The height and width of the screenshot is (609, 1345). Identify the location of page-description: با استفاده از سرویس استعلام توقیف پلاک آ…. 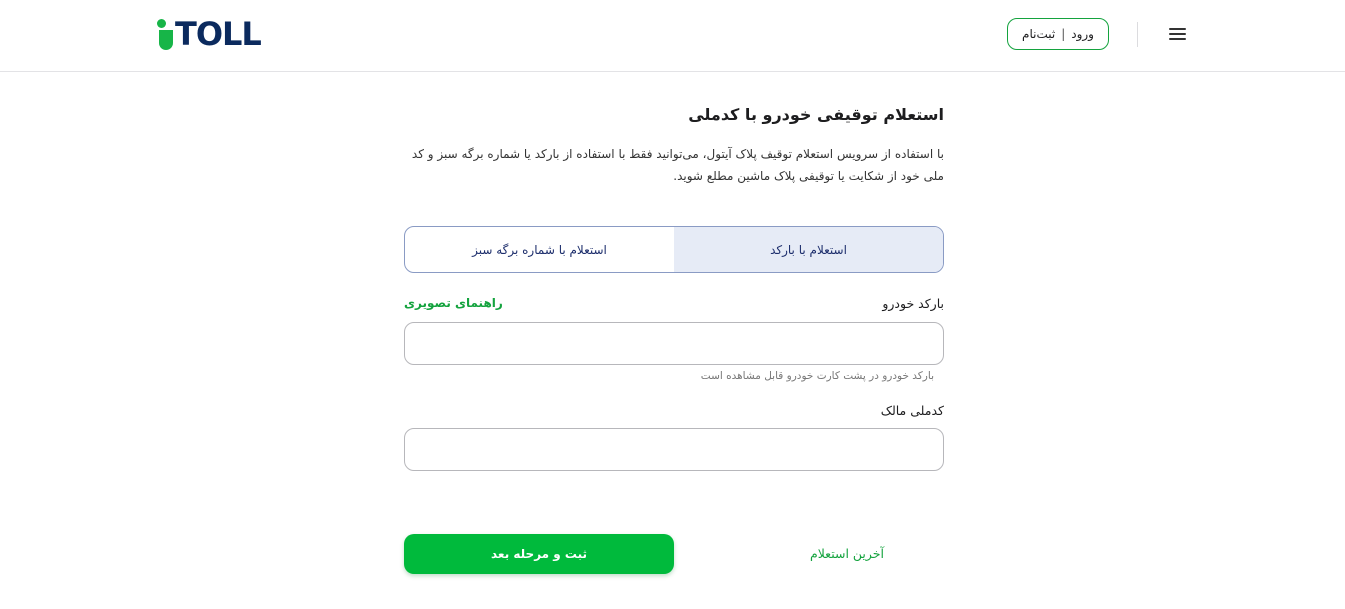
(677, 165).